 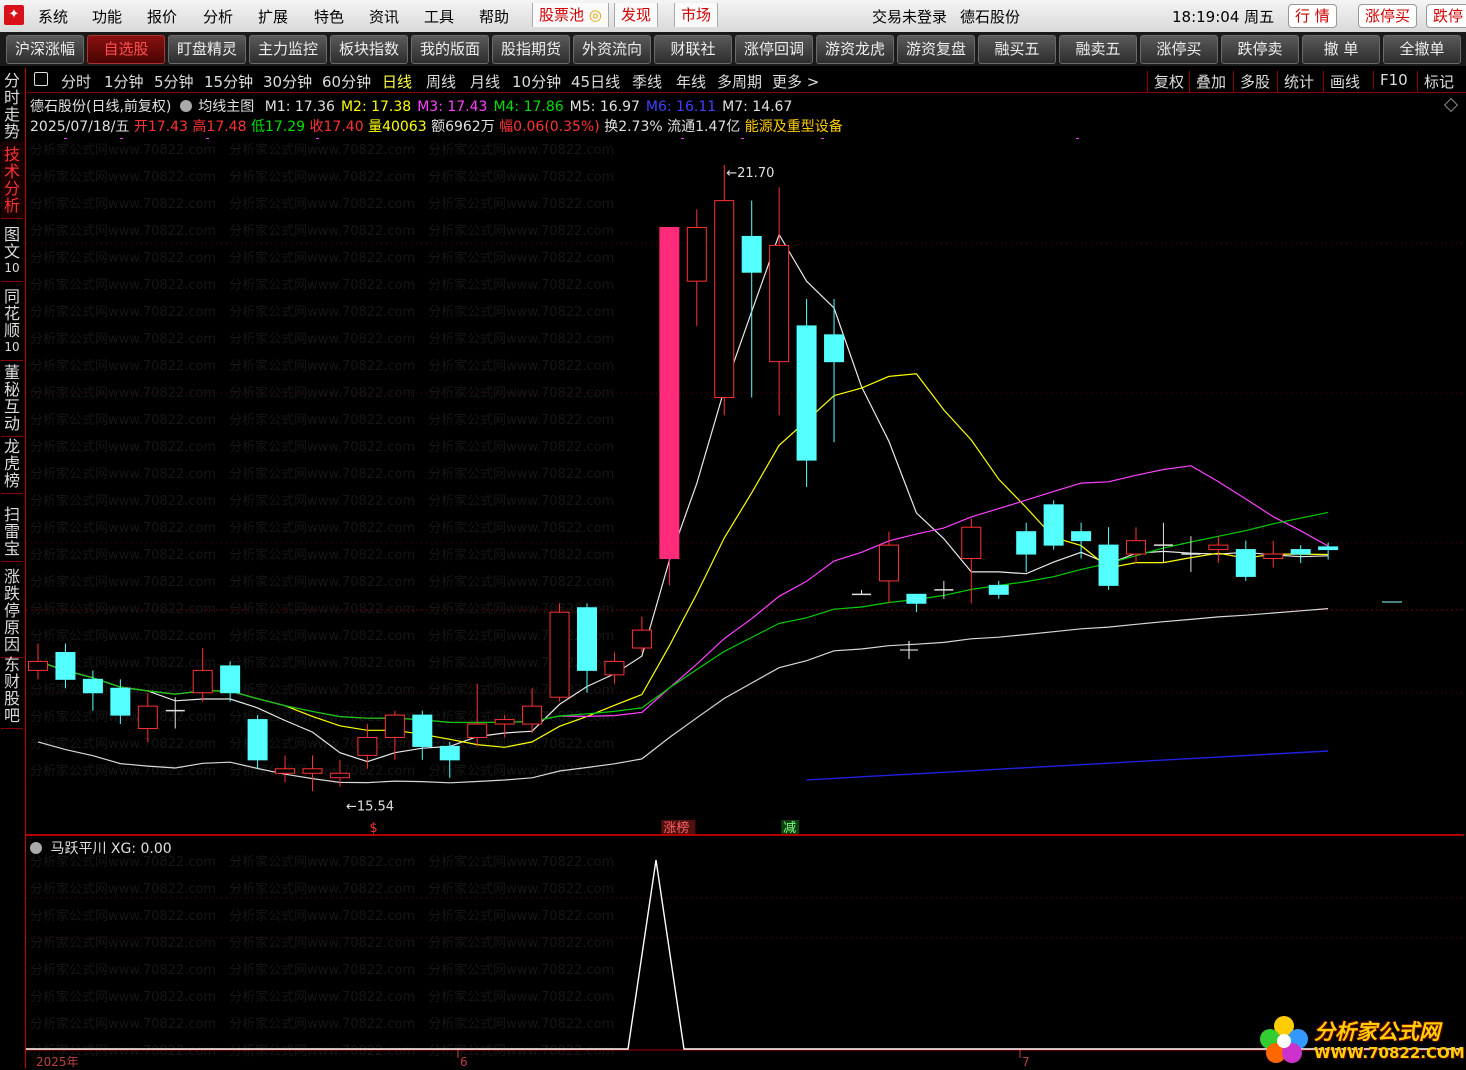 What do you see at coordinates (439, 16) in the screenshot?
I see `menu-tools: 工具` at bounding box center [439, 16].